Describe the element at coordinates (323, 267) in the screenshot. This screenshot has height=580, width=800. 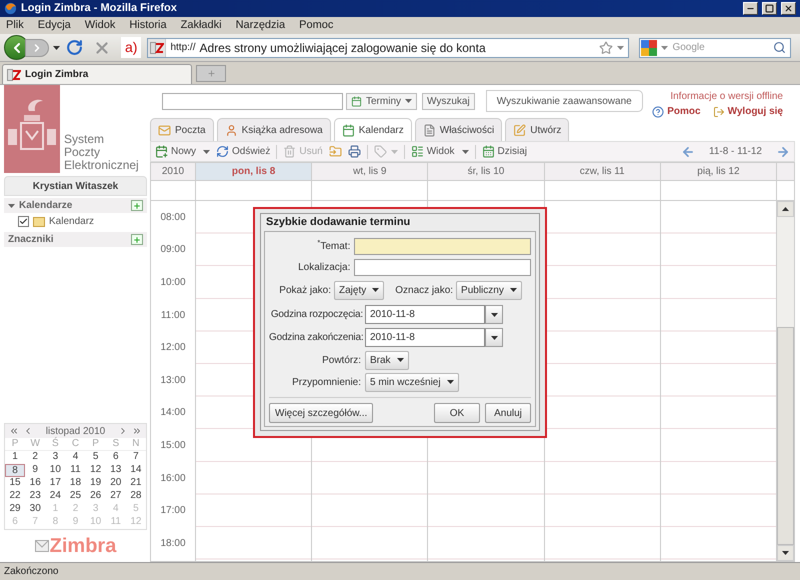
I see `field-label: Lokalizacja:` at that location.